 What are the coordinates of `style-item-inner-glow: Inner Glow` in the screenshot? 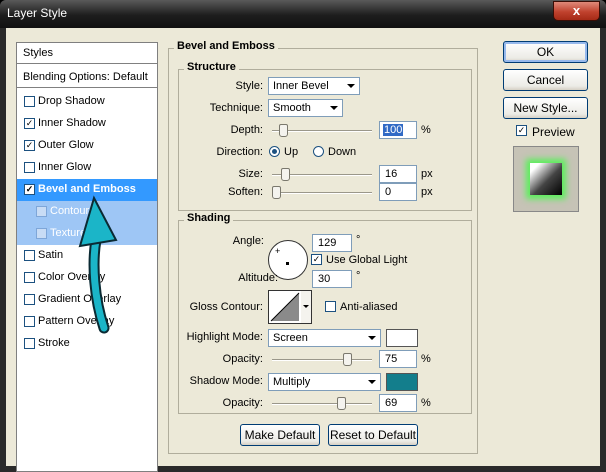 It's located at (87, 168).